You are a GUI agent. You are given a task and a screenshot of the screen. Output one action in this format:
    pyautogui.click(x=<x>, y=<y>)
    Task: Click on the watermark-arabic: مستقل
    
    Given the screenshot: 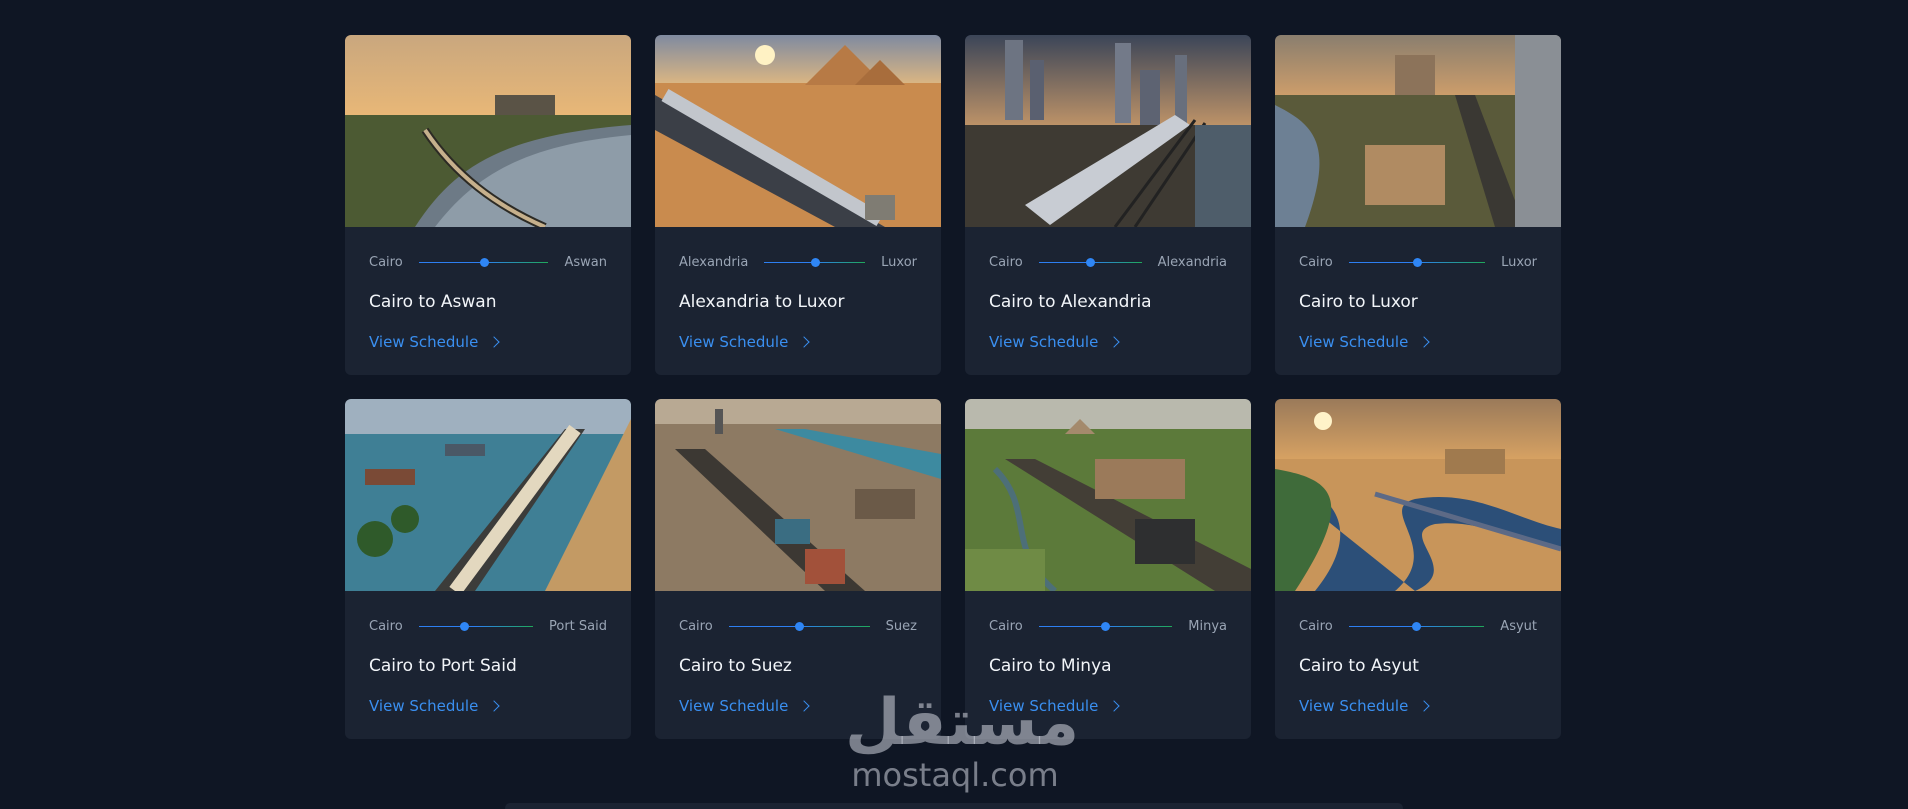 What is the action you would take?
    pyautogui.click(x=962, y=723)
    